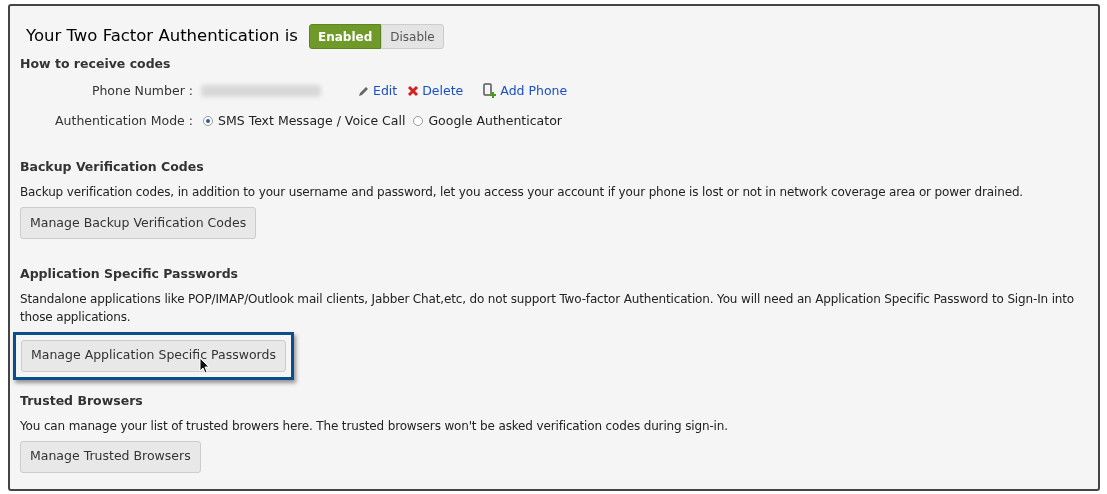 This screenshot has width=1107, height=494. Describe the element at coordinates (96, 64) in the screenshot. I see `section-heading: How to receive codes` at that location.